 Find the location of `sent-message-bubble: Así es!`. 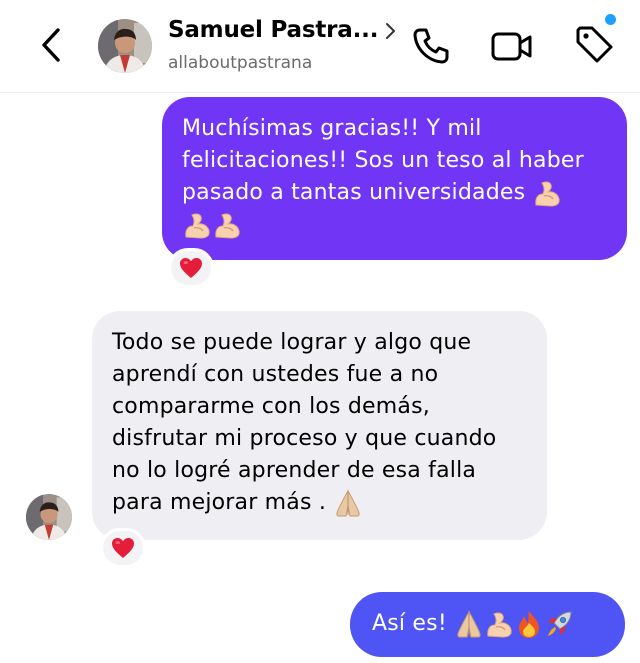

sent-message-bubble: Así es! is located at coordinates (487, 624).